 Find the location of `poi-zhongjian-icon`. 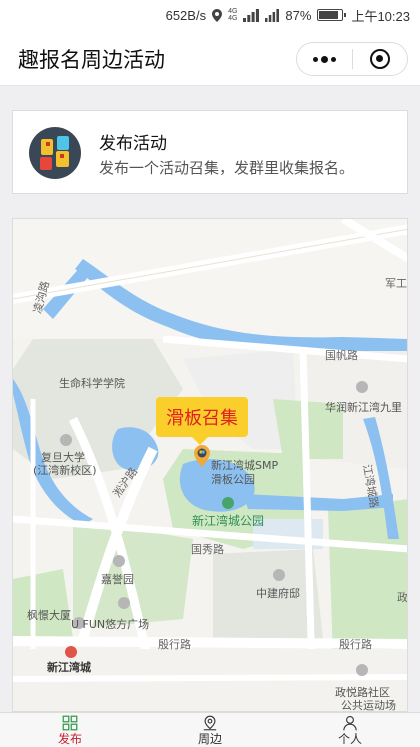

poi-zhongjian-icon is located at coordinates (279, 575).